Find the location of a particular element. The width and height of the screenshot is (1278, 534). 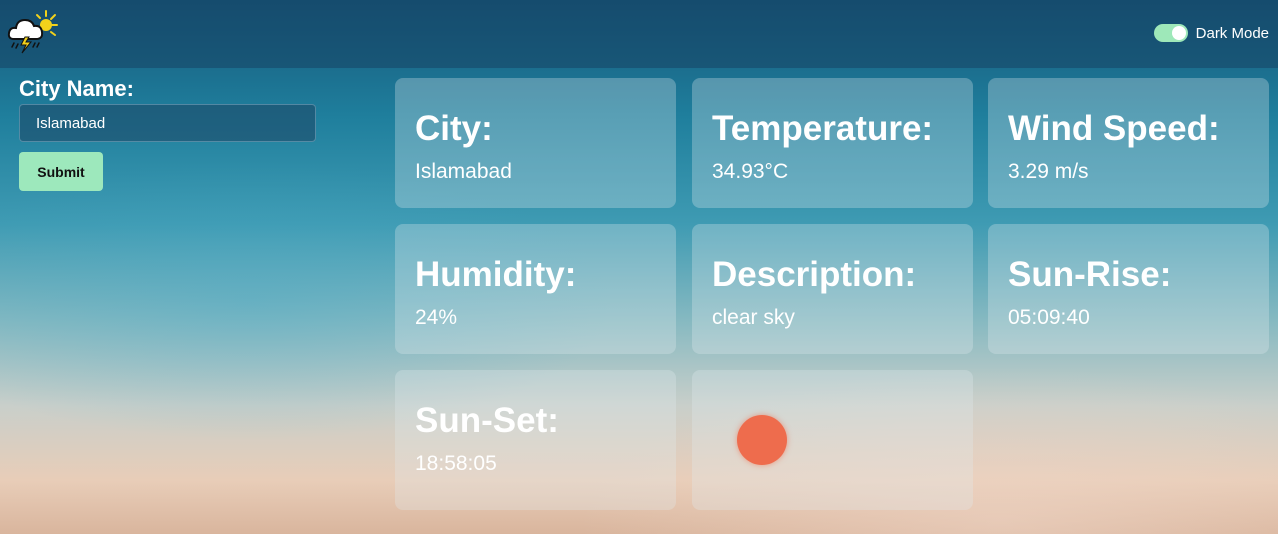

city-form: City Name: Submit is located at coordinates (169, 133).